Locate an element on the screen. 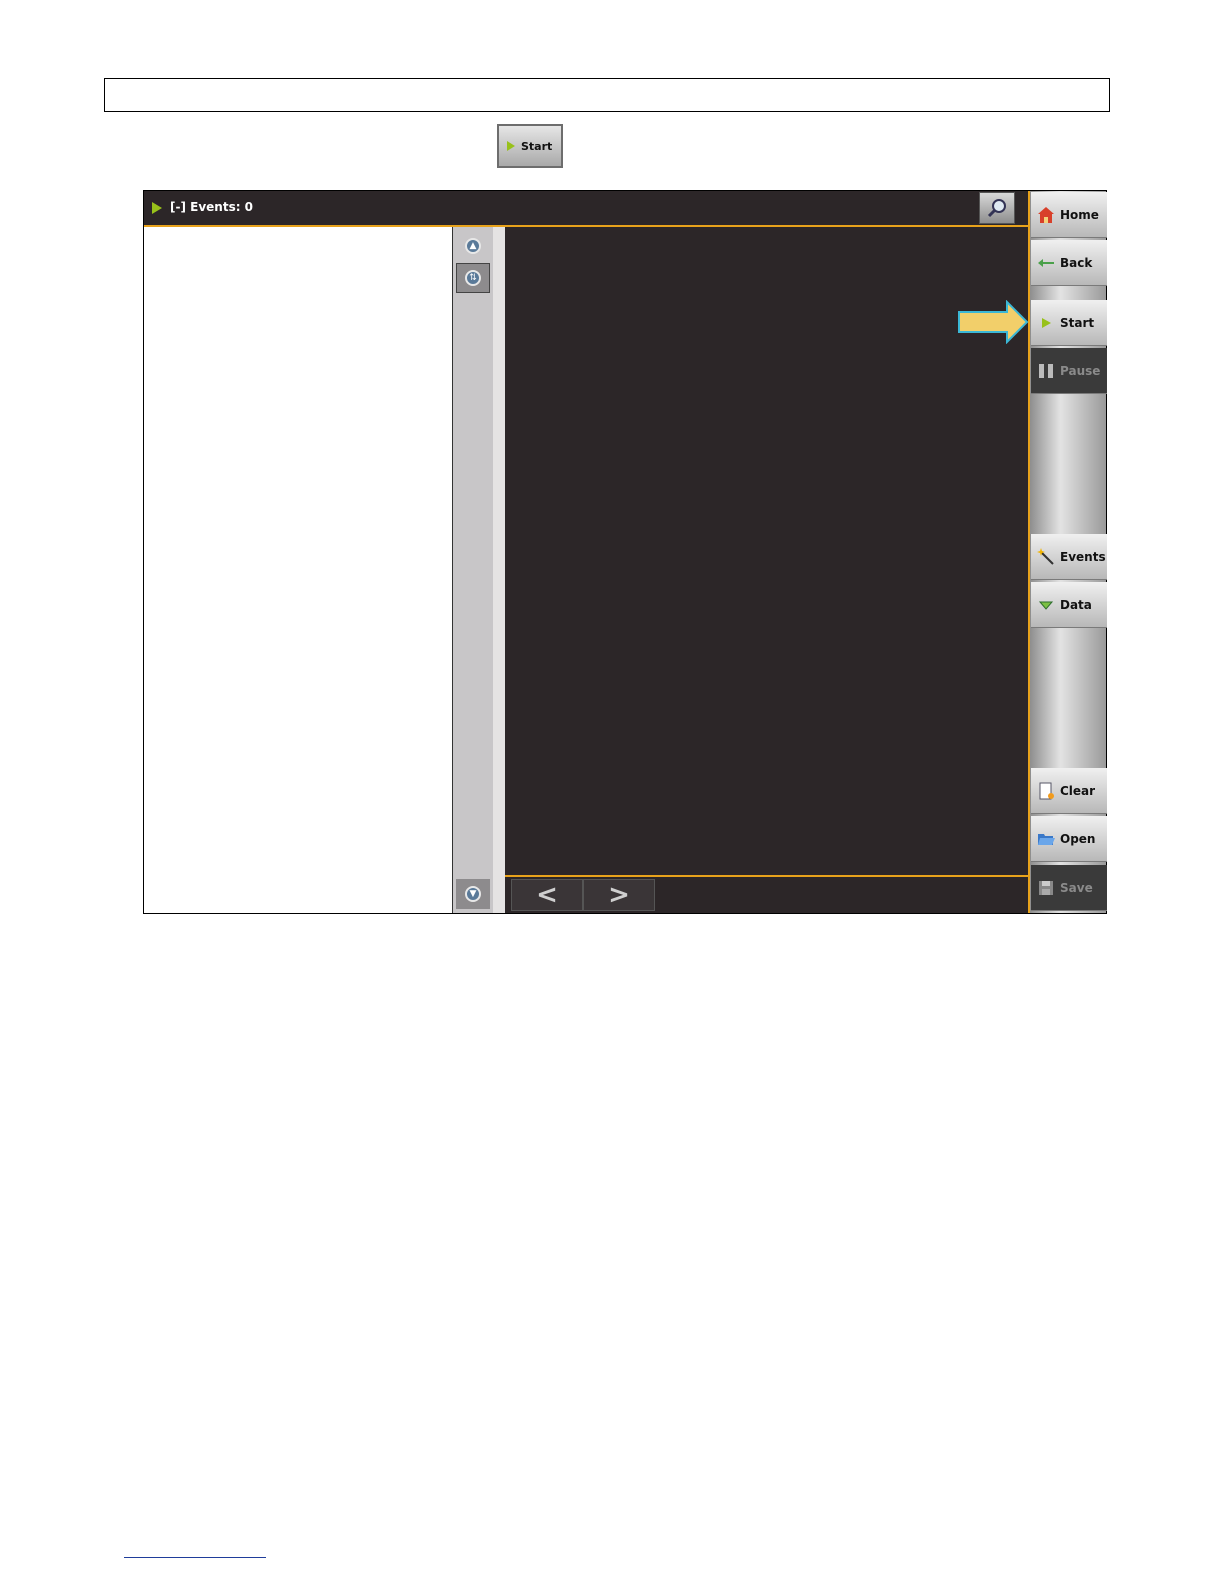  start-label: Start is located at coordinates (1077, 322).